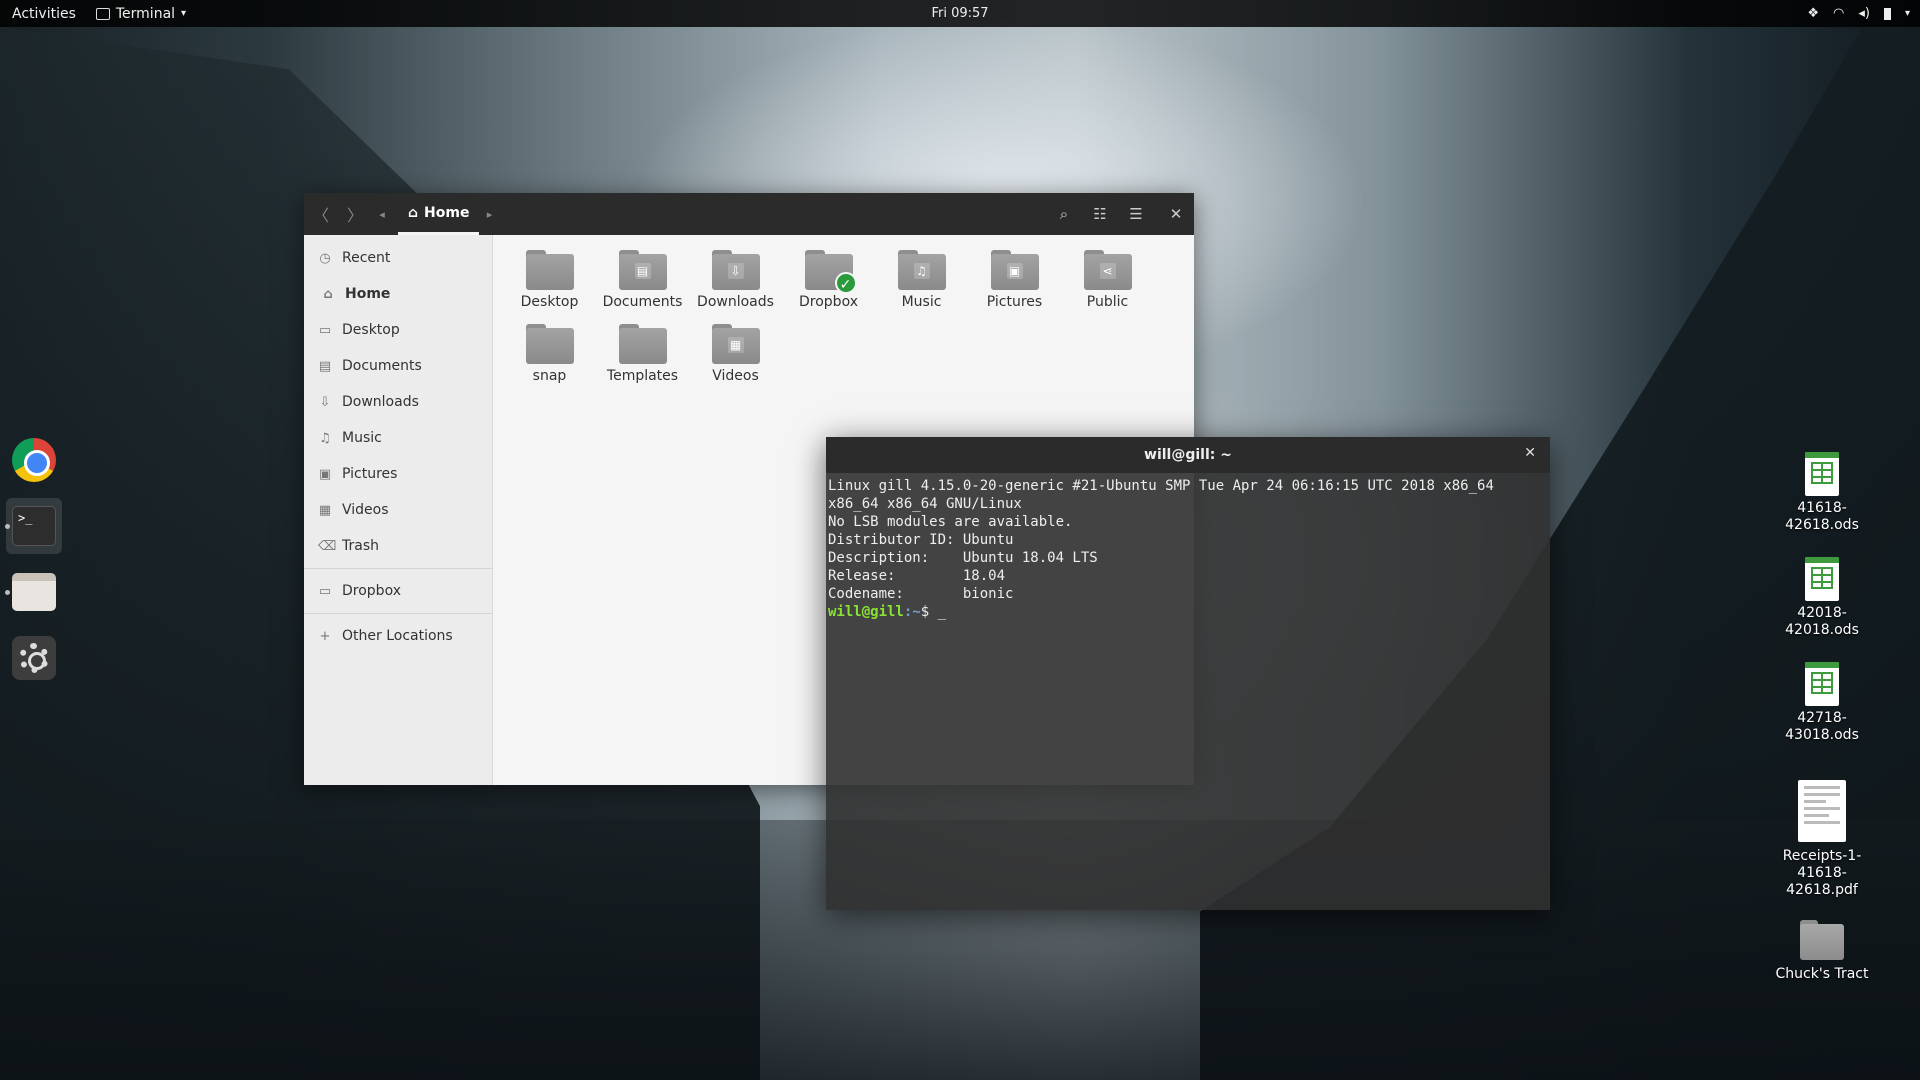 The image size is (1920, 1080). I want to click on folder-public: ⋖ Public, so click(1107, 287).